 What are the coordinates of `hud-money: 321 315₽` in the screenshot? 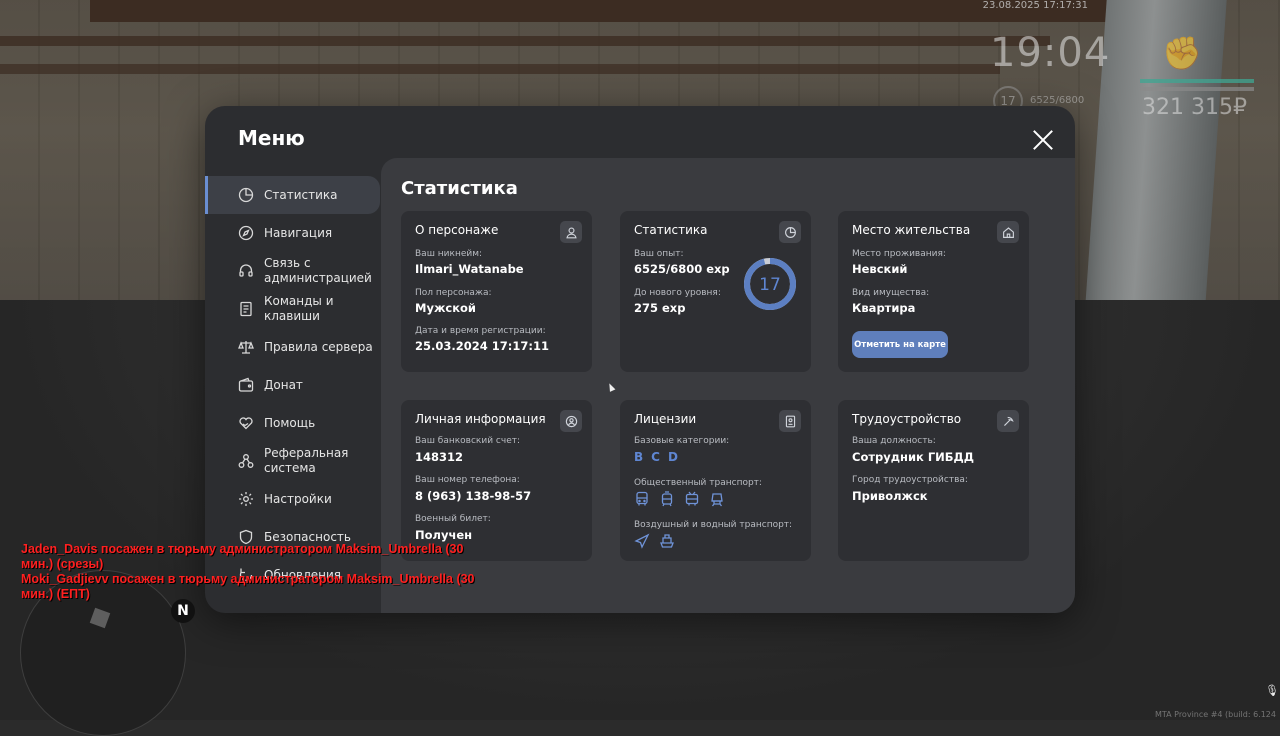 It's located at (1194, 107).